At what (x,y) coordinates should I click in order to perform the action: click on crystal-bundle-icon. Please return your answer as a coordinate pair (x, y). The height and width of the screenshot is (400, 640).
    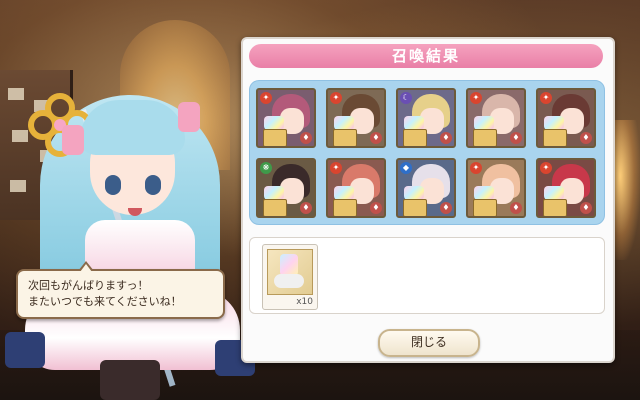
    Looking at the image, I should click on (290, 272).